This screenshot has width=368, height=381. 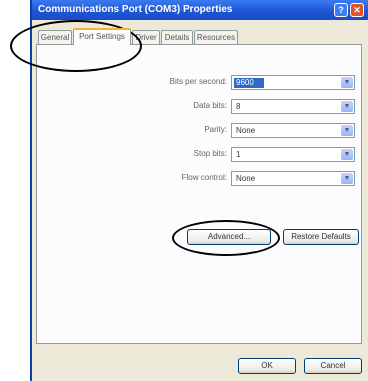 What do you see at coordinates (177, 37) in the screenshot?
I see `tab-details: Details` at bounding box center [177, 37].